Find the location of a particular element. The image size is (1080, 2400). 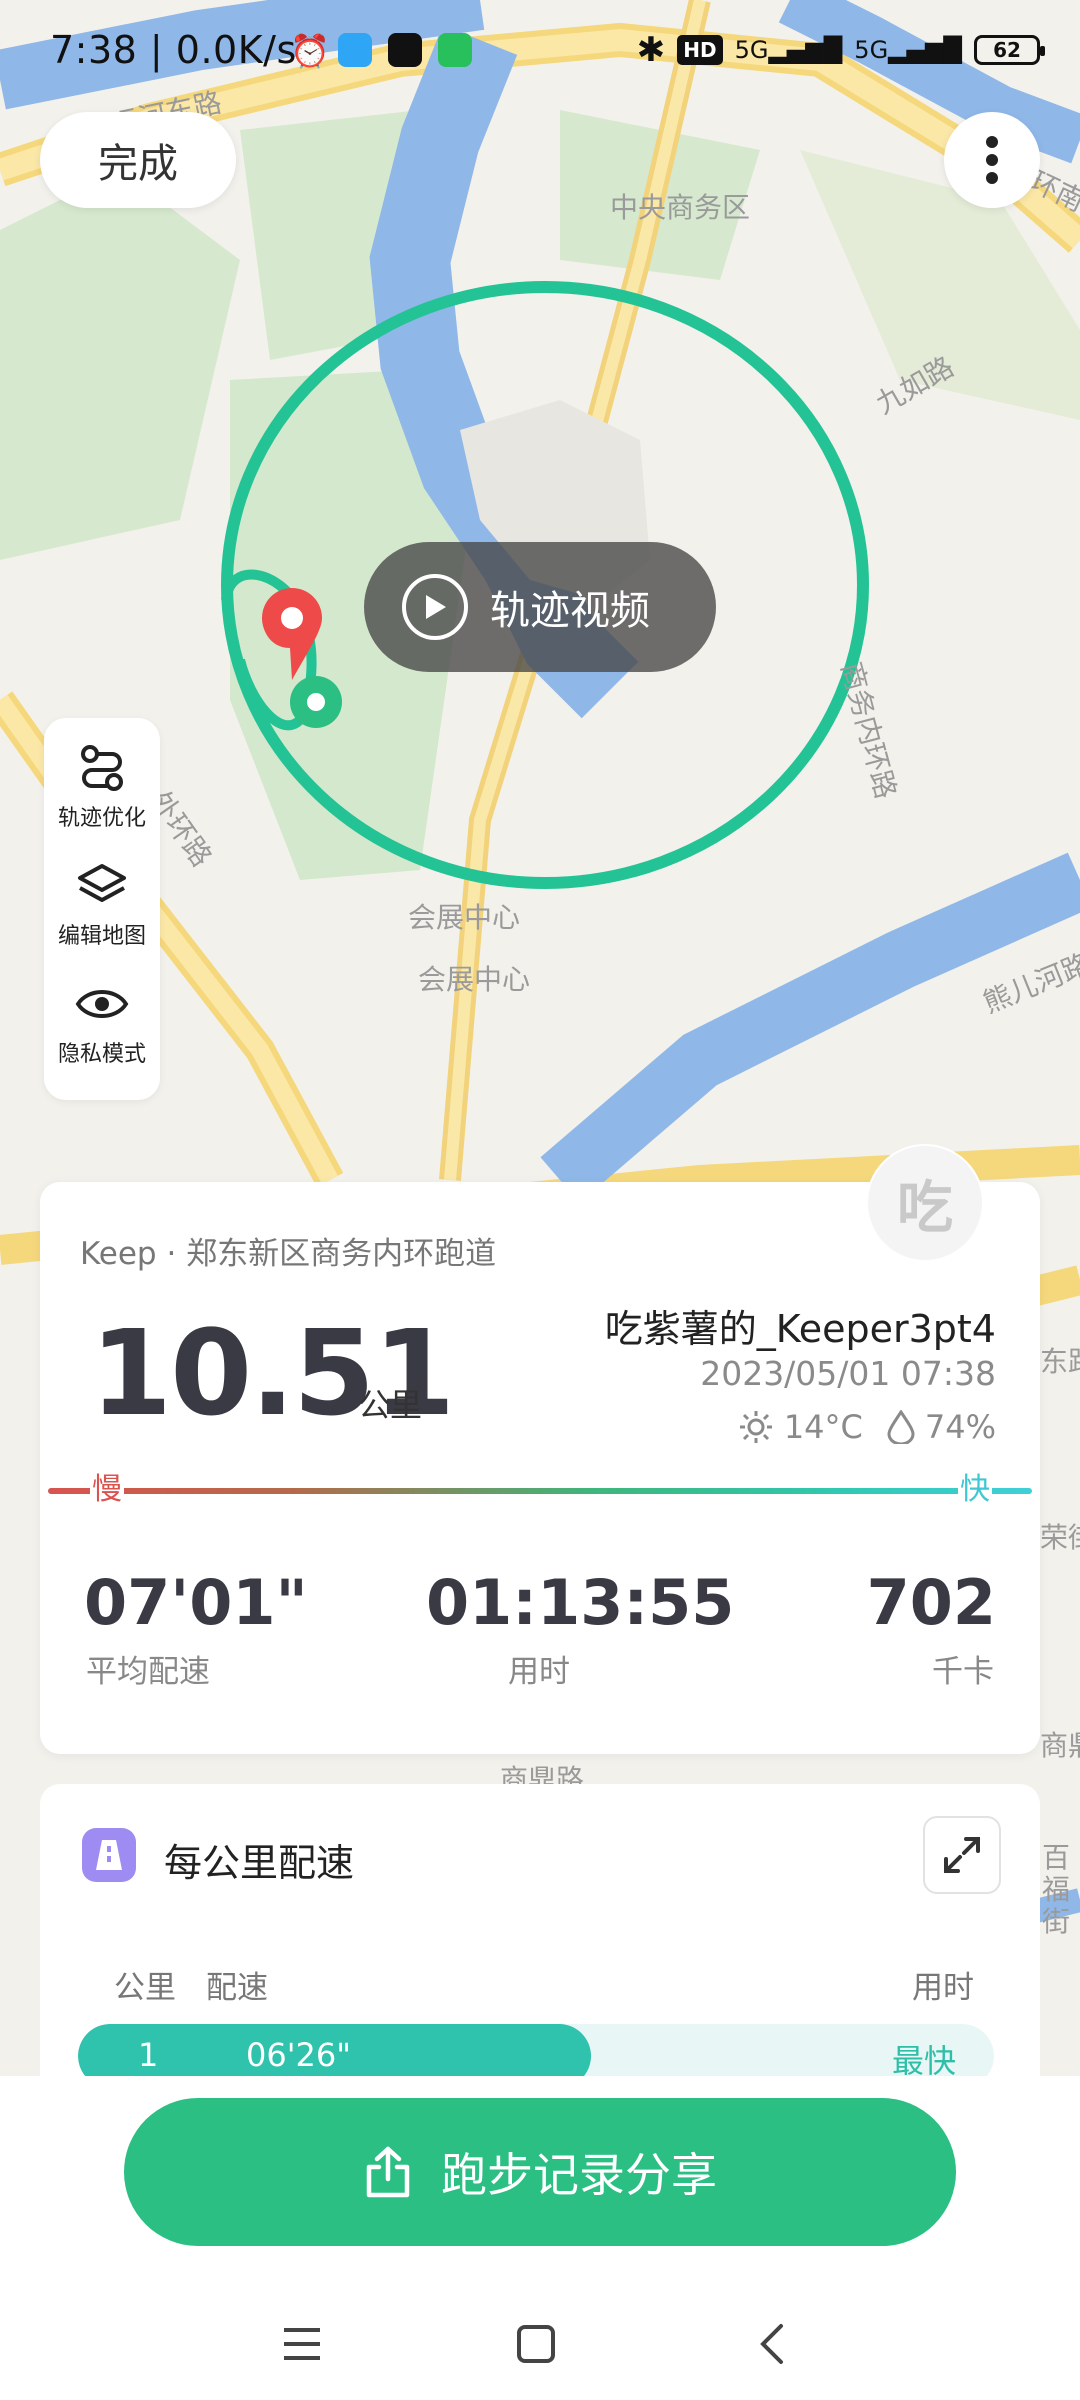

more-options-button is located at coordinates (992, 160).